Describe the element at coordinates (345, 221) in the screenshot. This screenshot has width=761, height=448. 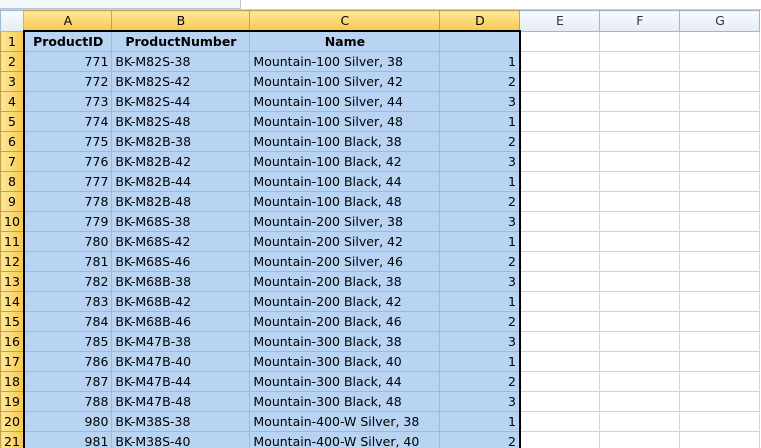
I see `cell-name: Mountain-200 Silver, 38` at that location.